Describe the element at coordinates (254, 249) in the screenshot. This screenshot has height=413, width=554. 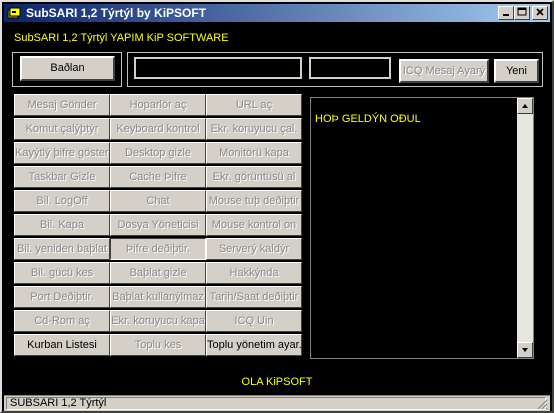
I see `command-button: Serverý kaldýr` at that location.